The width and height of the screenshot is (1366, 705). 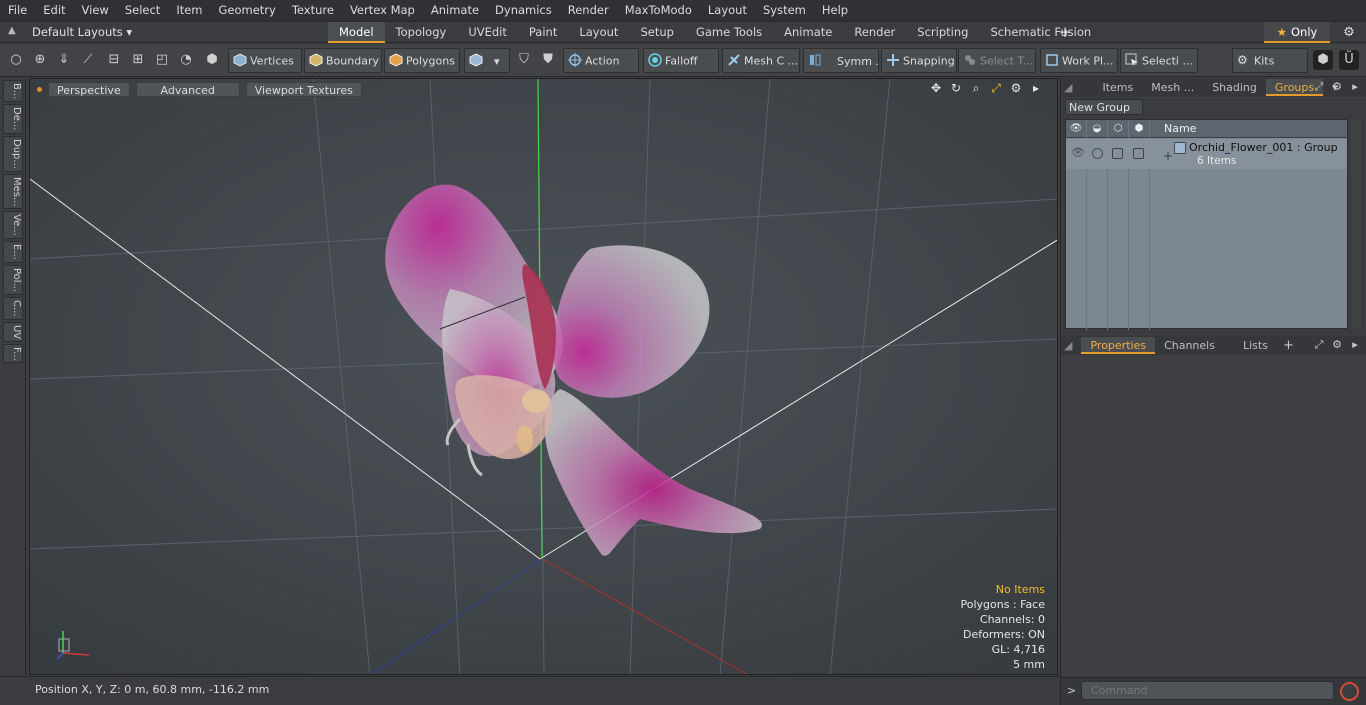 What do you see at coordinates (1356, 224) in the screenshot?
I see `groups-scrollbar` at bounding box center [1356, 224].